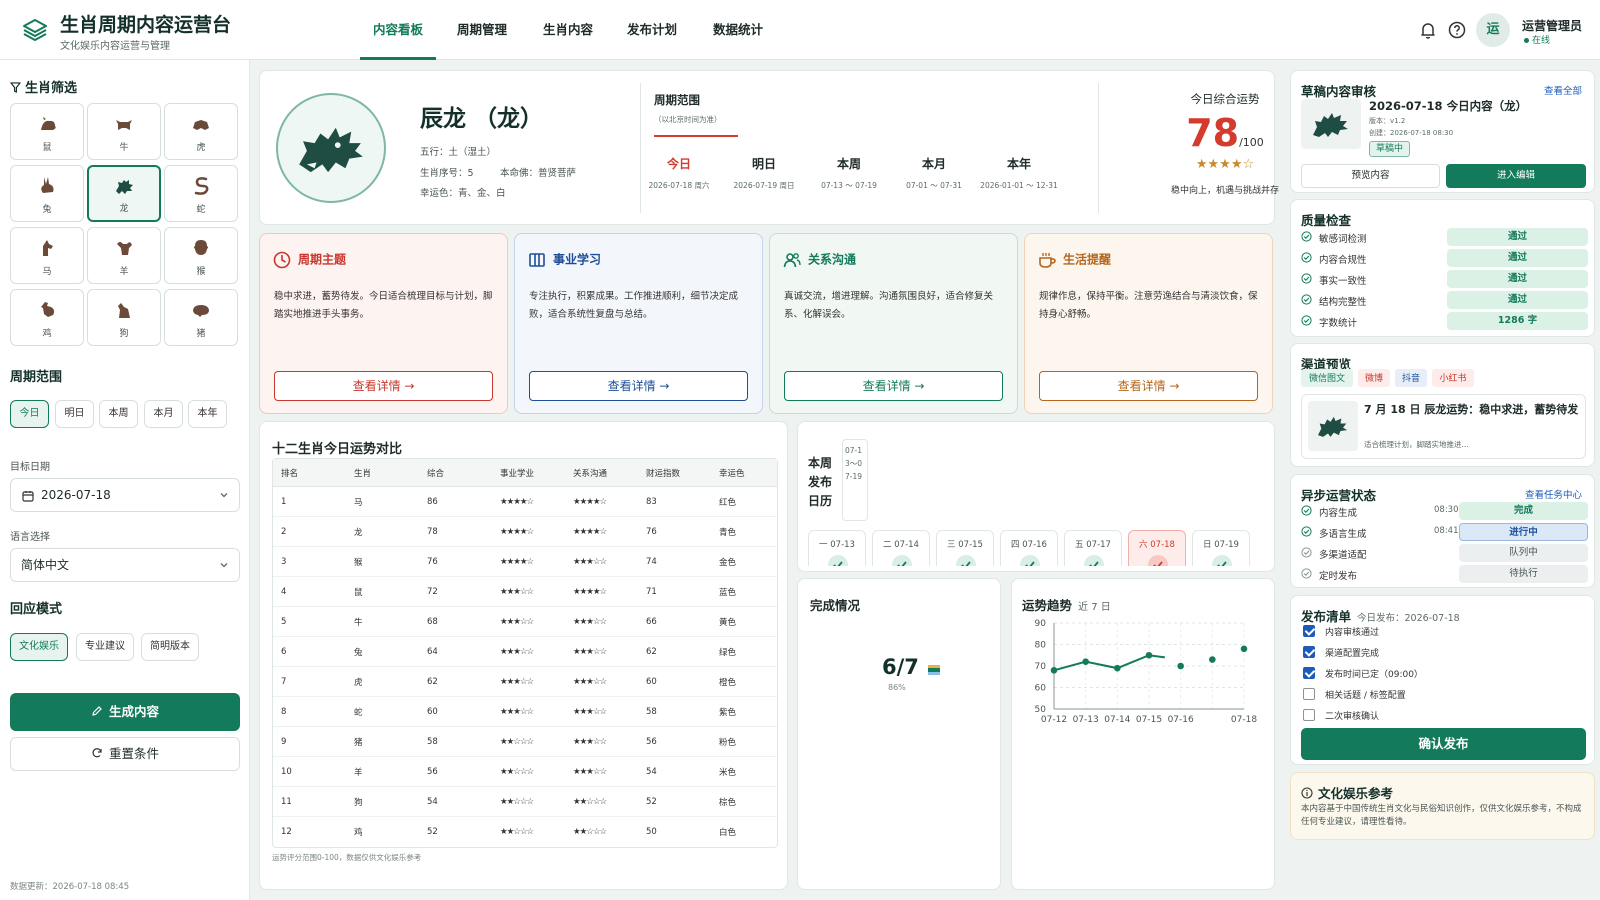 This screenshot has height=900, width=1600. What do you see at coordinates (1453, 378) in the screenshot?
I see `channel-chip: 小红书` at bounding box center [1453, 378].